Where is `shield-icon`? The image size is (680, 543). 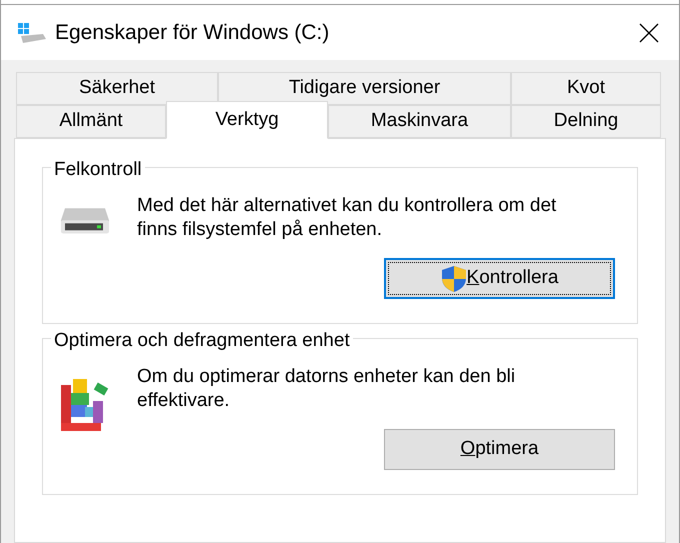
shield-icon is located at coordinates (453, 278).